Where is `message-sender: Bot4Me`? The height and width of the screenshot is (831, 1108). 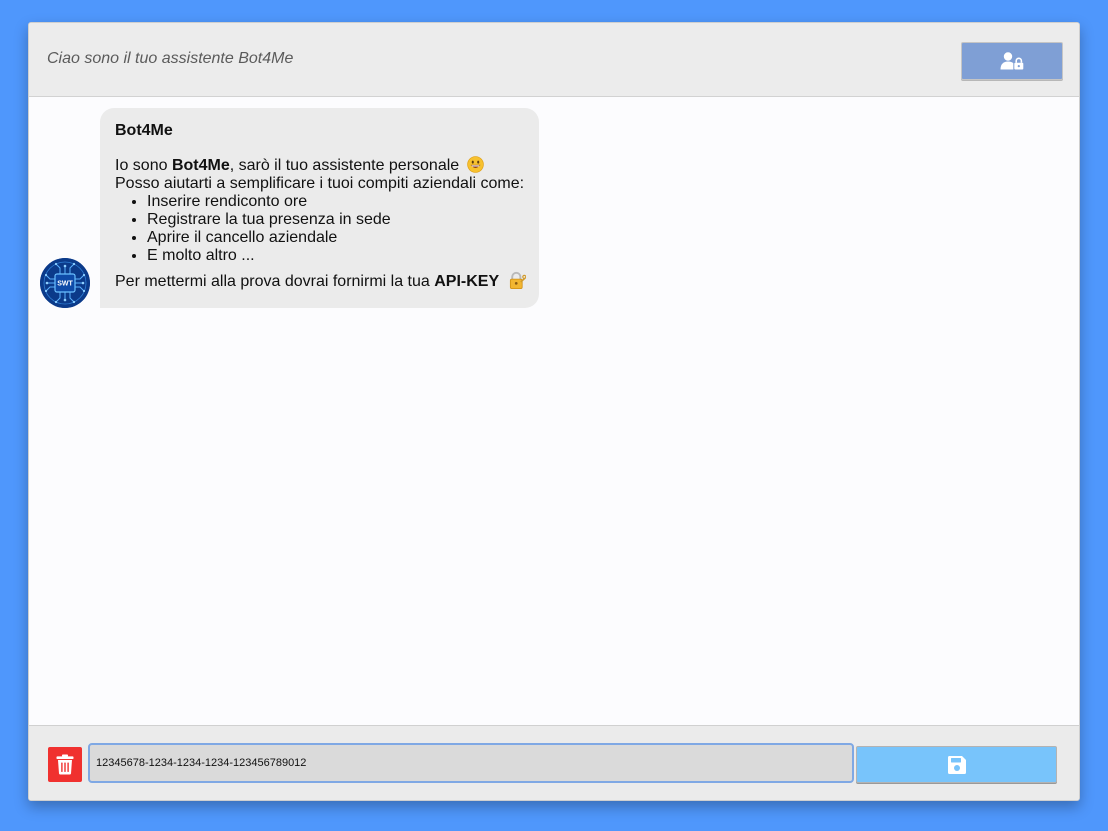 message-sender: Bot4Me is located at coordinates (144, 130).